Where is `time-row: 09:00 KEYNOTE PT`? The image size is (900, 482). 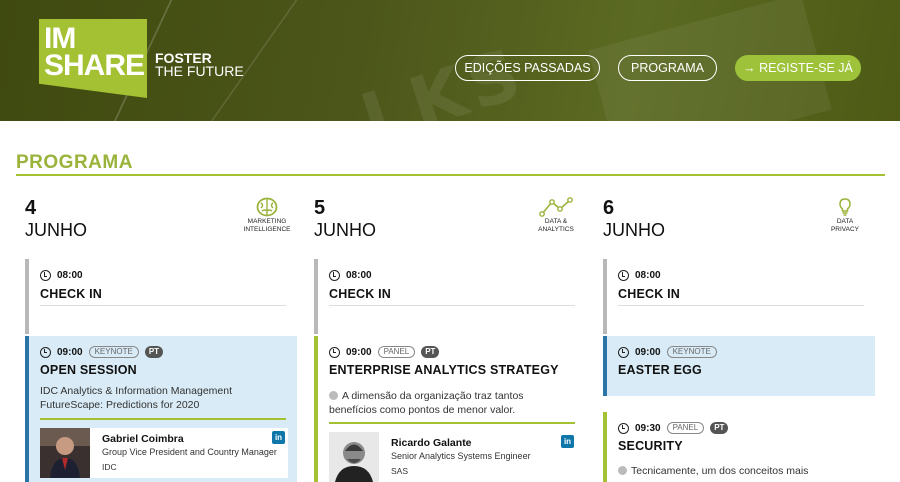 time-row: 09:00 KEYNOTE PT is located at coordinates (102, 352).